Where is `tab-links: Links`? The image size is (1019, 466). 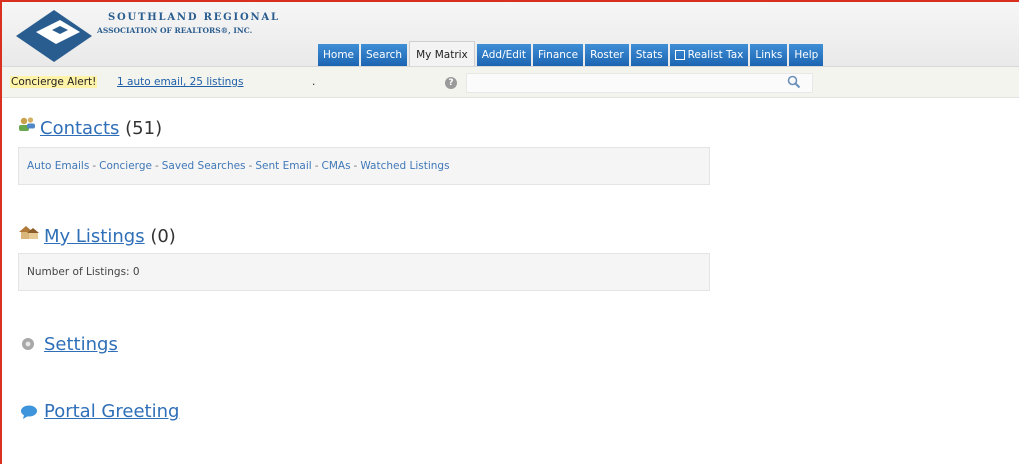
tab-links: Links is located at coordinates (769, 55).